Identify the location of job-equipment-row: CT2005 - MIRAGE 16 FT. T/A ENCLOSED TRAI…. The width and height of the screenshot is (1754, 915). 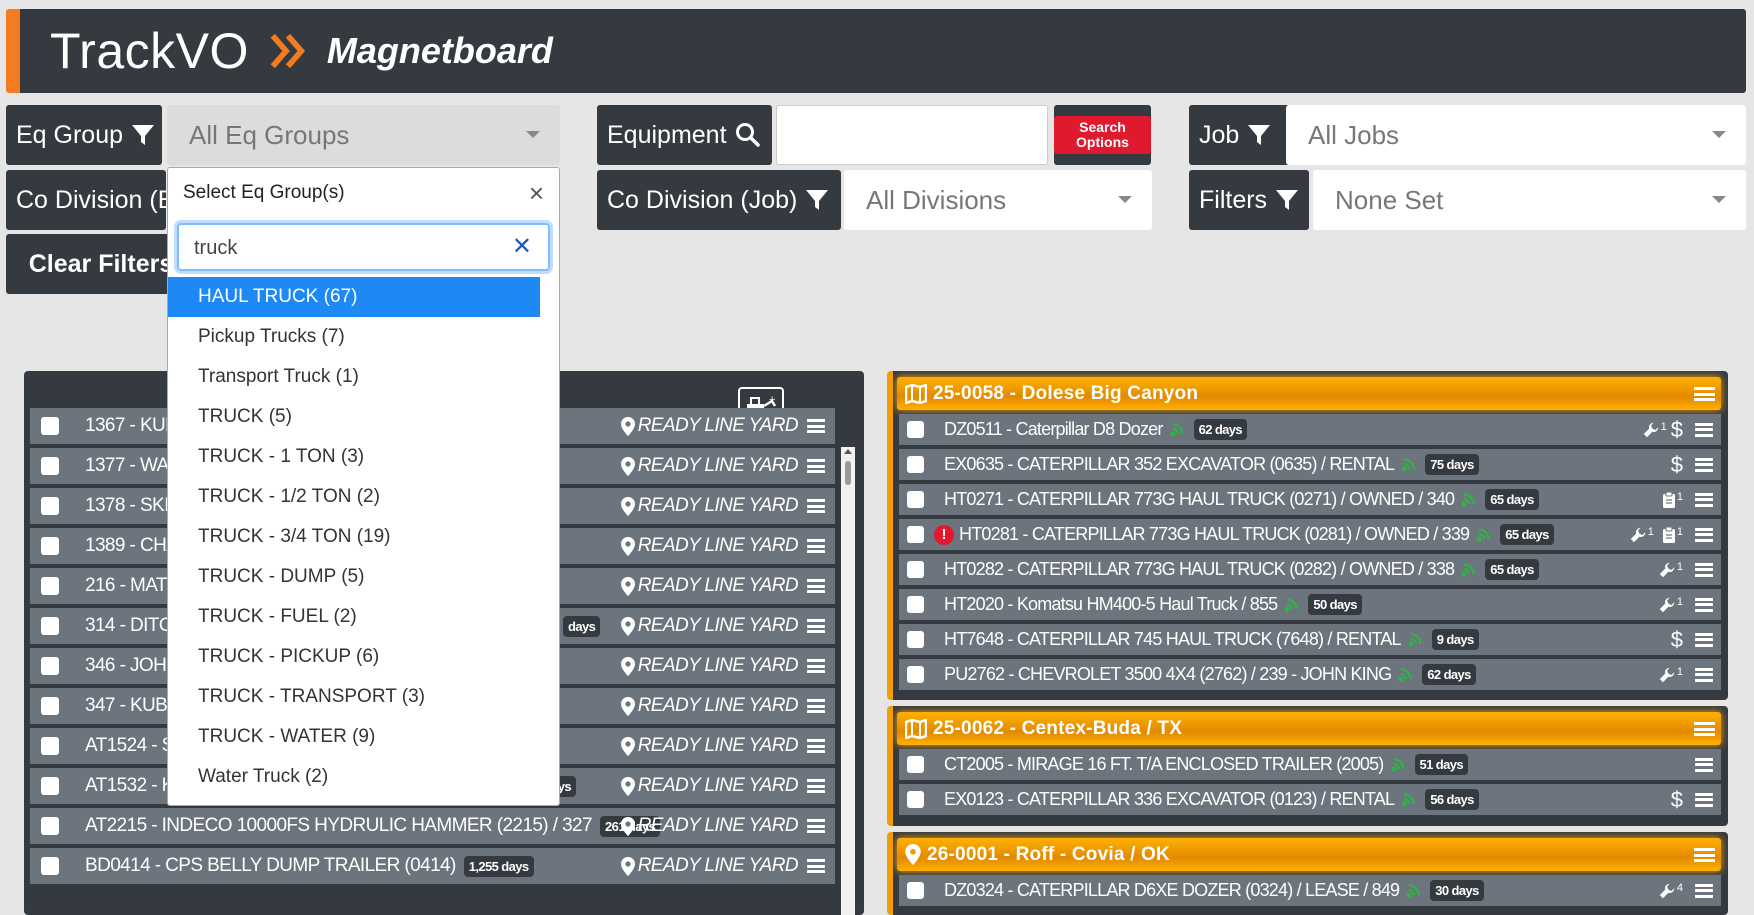
(1310, 764).